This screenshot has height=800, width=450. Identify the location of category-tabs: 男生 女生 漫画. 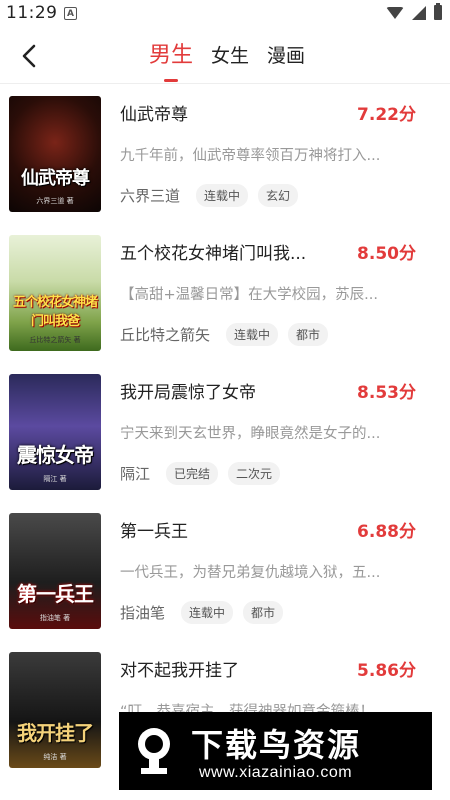
(227, 56).